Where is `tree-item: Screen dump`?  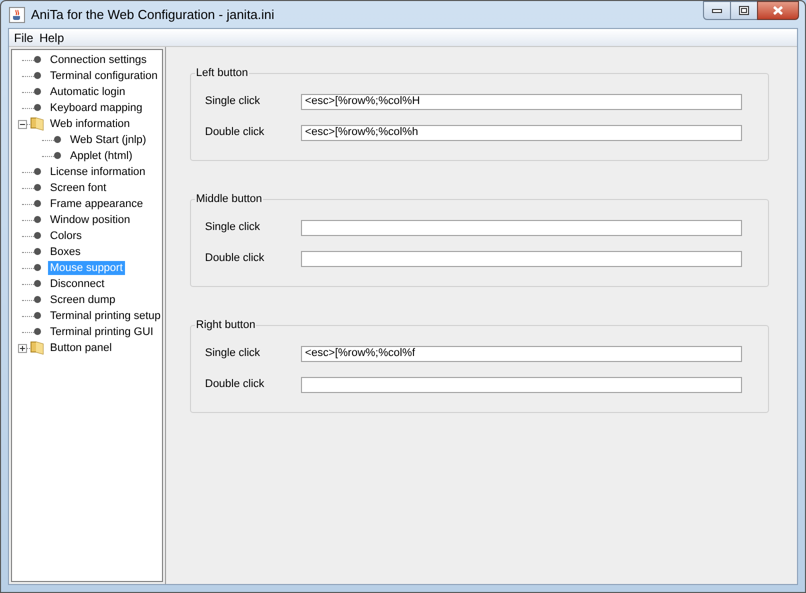
tree-item: Screen dump is located at coordinates (83, 300).